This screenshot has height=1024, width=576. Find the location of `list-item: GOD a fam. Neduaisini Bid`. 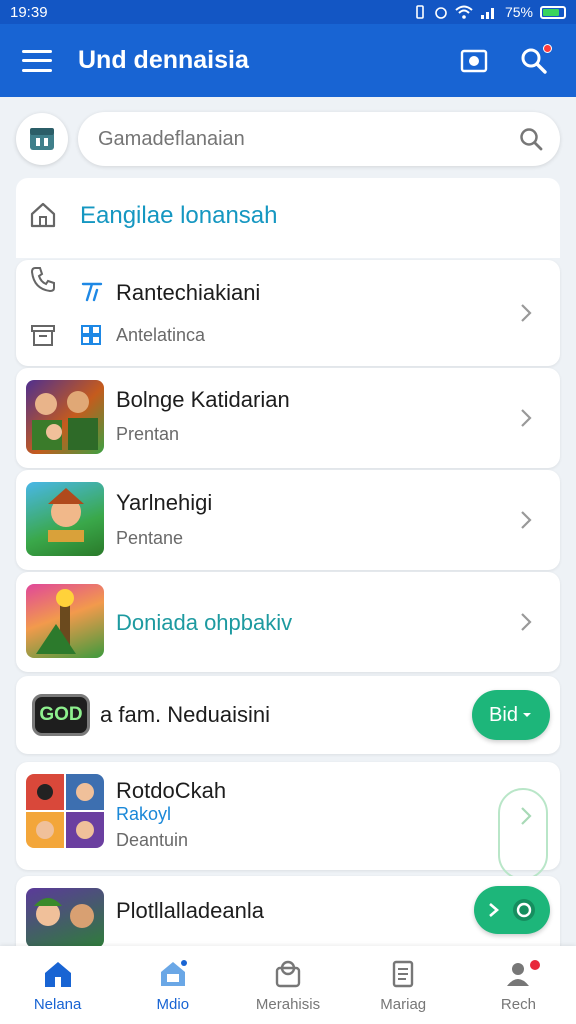

list-item: GOD a fam. Neduaisini Bid is located at coordinates (288, 715).